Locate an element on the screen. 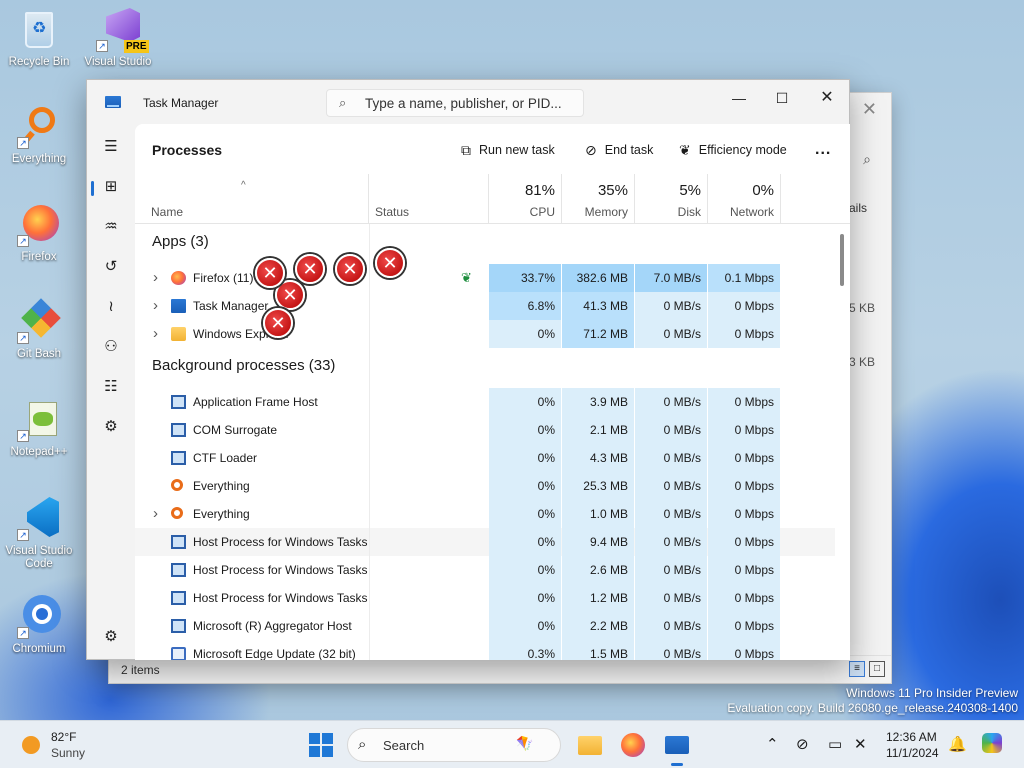 This screenshot has height=768, width=1024. search-icon: ⌕ is located at coordinates (867, 159).